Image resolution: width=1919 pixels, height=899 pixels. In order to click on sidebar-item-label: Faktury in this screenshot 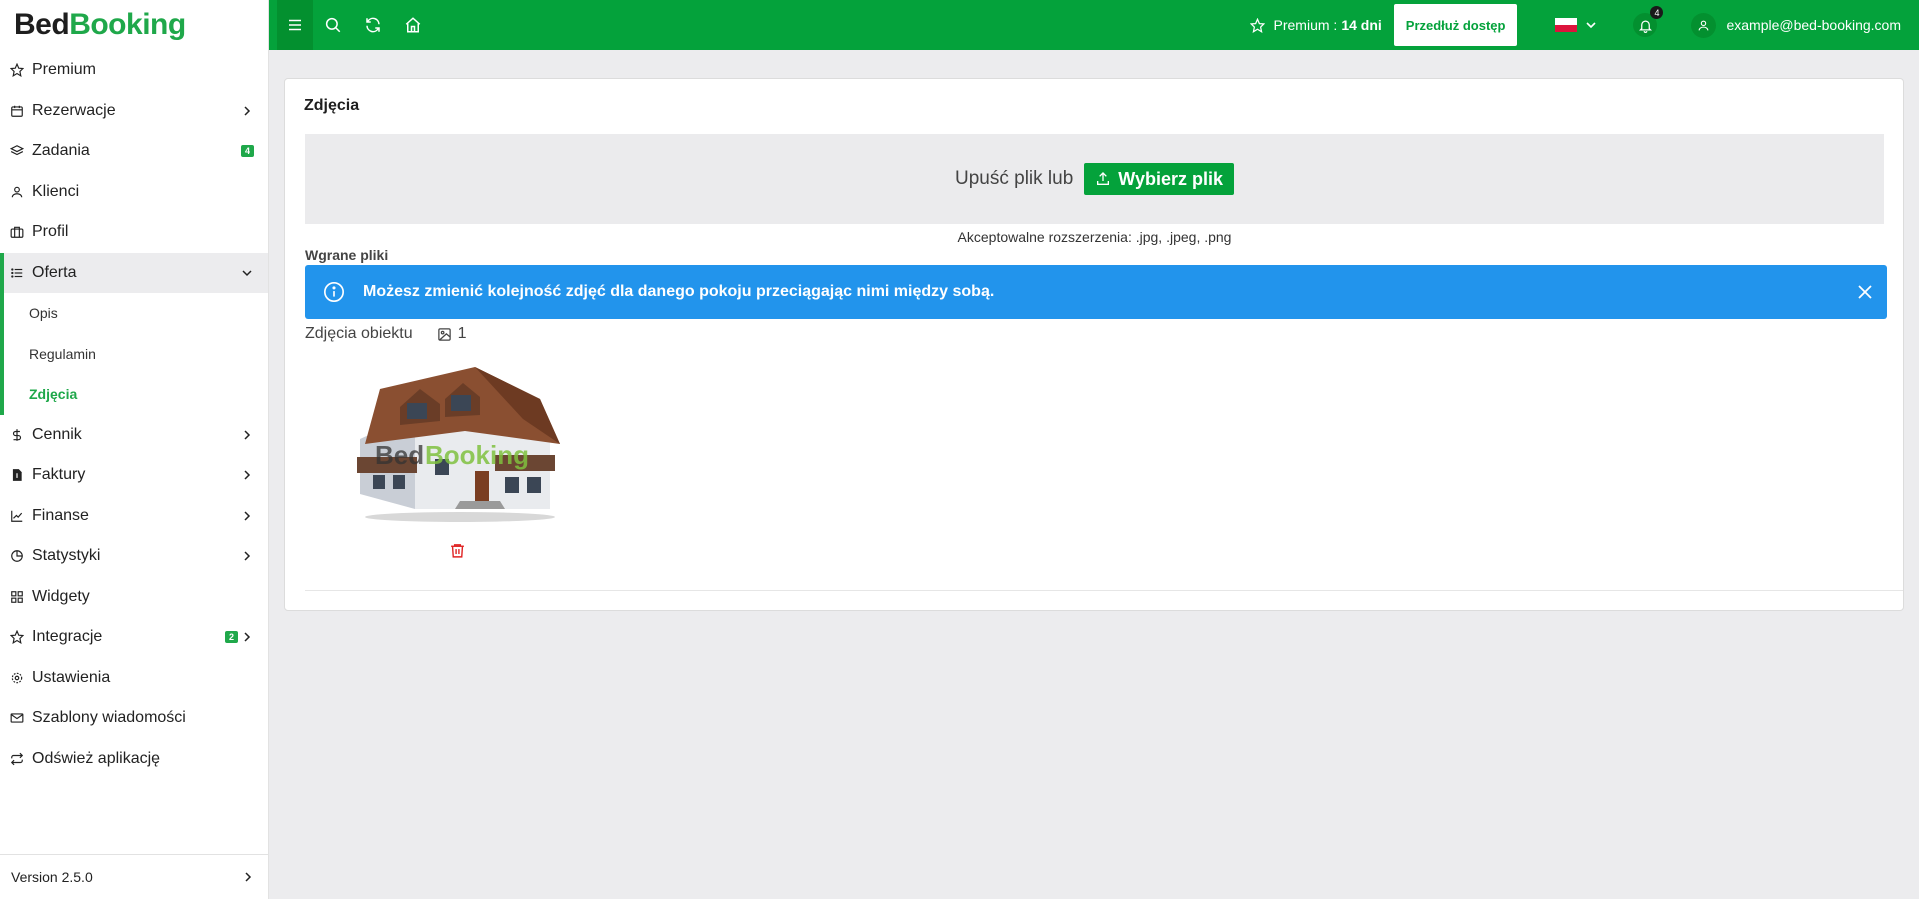, I will do `click(59, 475)`.